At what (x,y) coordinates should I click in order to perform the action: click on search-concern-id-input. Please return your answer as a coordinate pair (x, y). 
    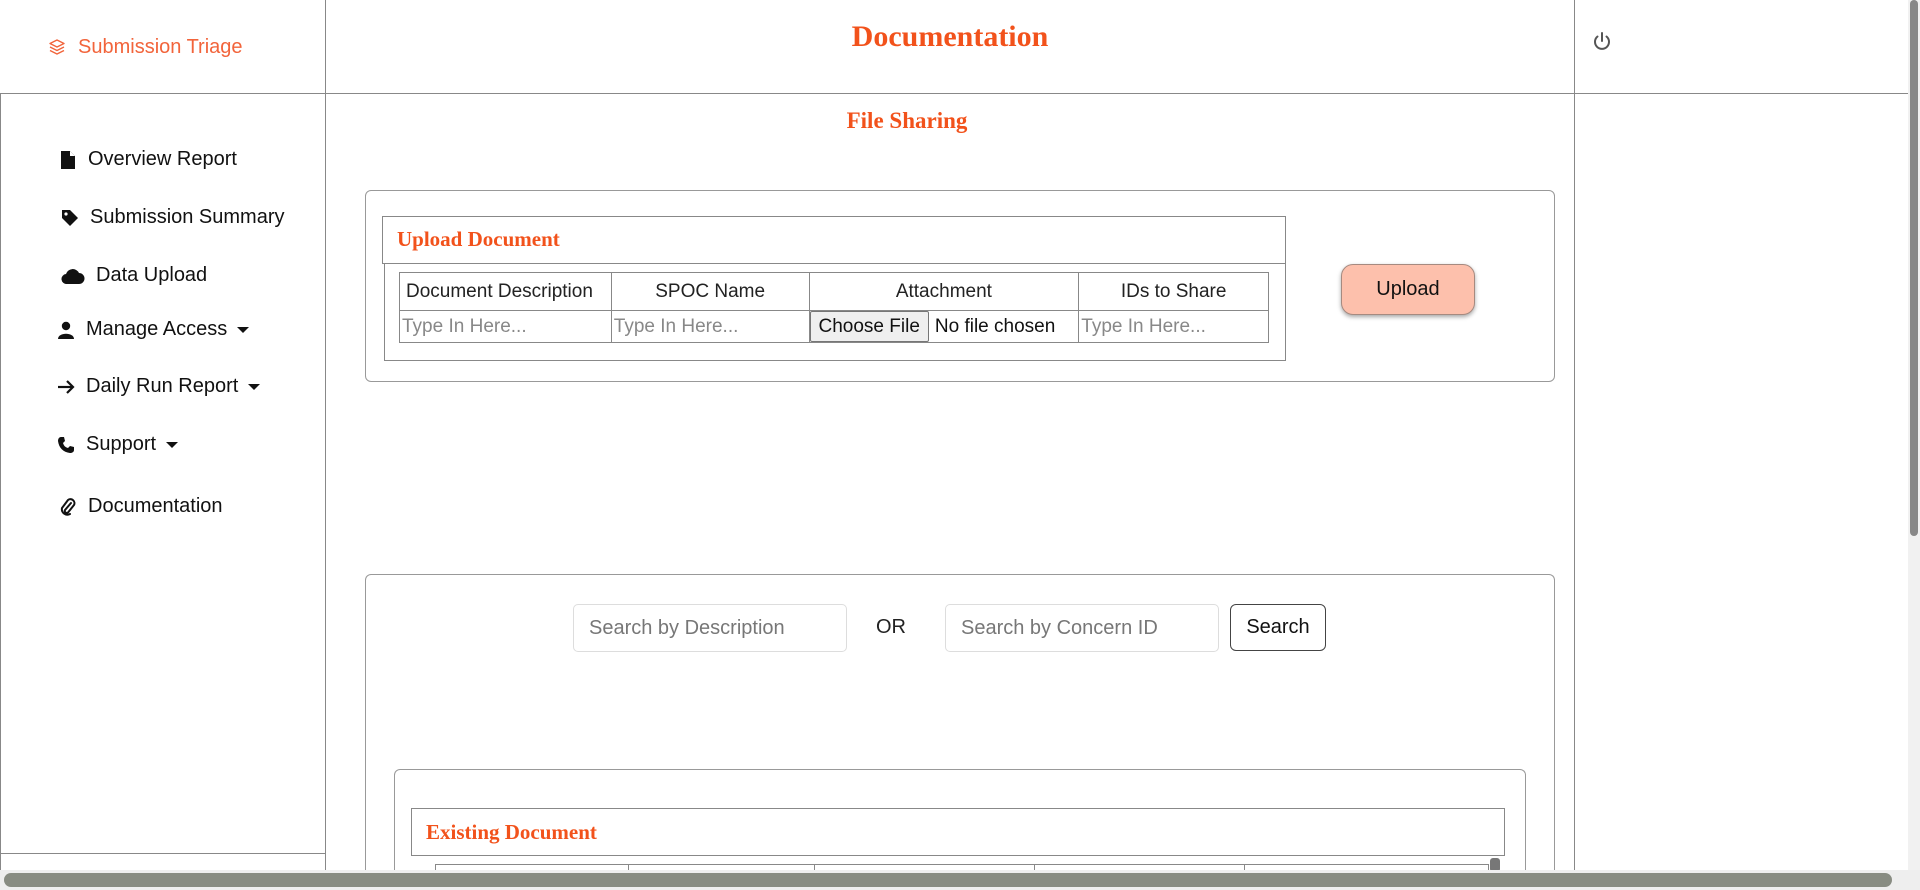
    Looking at the image, I should click on (1082, 628).